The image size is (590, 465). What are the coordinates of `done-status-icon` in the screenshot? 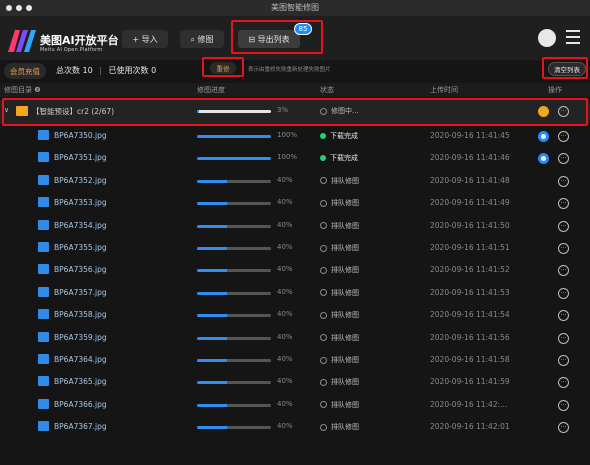 It's located at (323, 158).